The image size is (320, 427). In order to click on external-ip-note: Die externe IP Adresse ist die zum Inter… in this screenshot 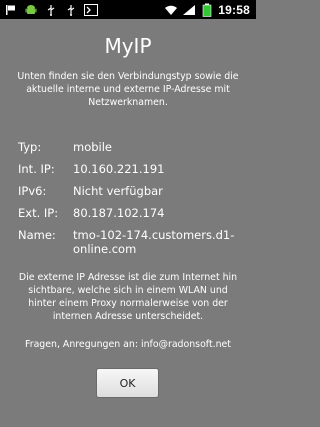, I will do `click(128, 297)`.